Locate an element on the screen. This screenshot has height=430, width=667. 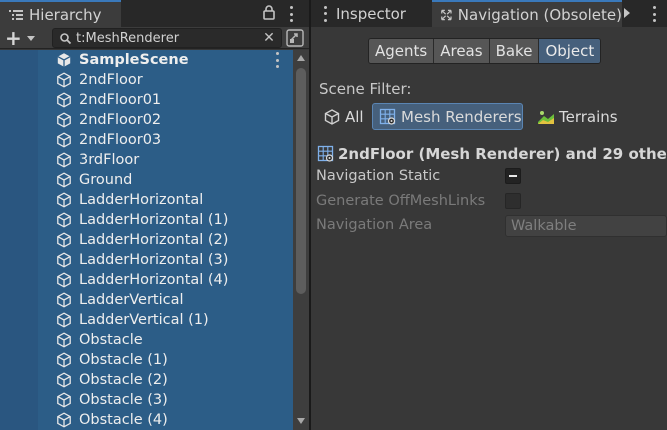
scroll-down-arrow-icon is located at coordinates (301, 421).